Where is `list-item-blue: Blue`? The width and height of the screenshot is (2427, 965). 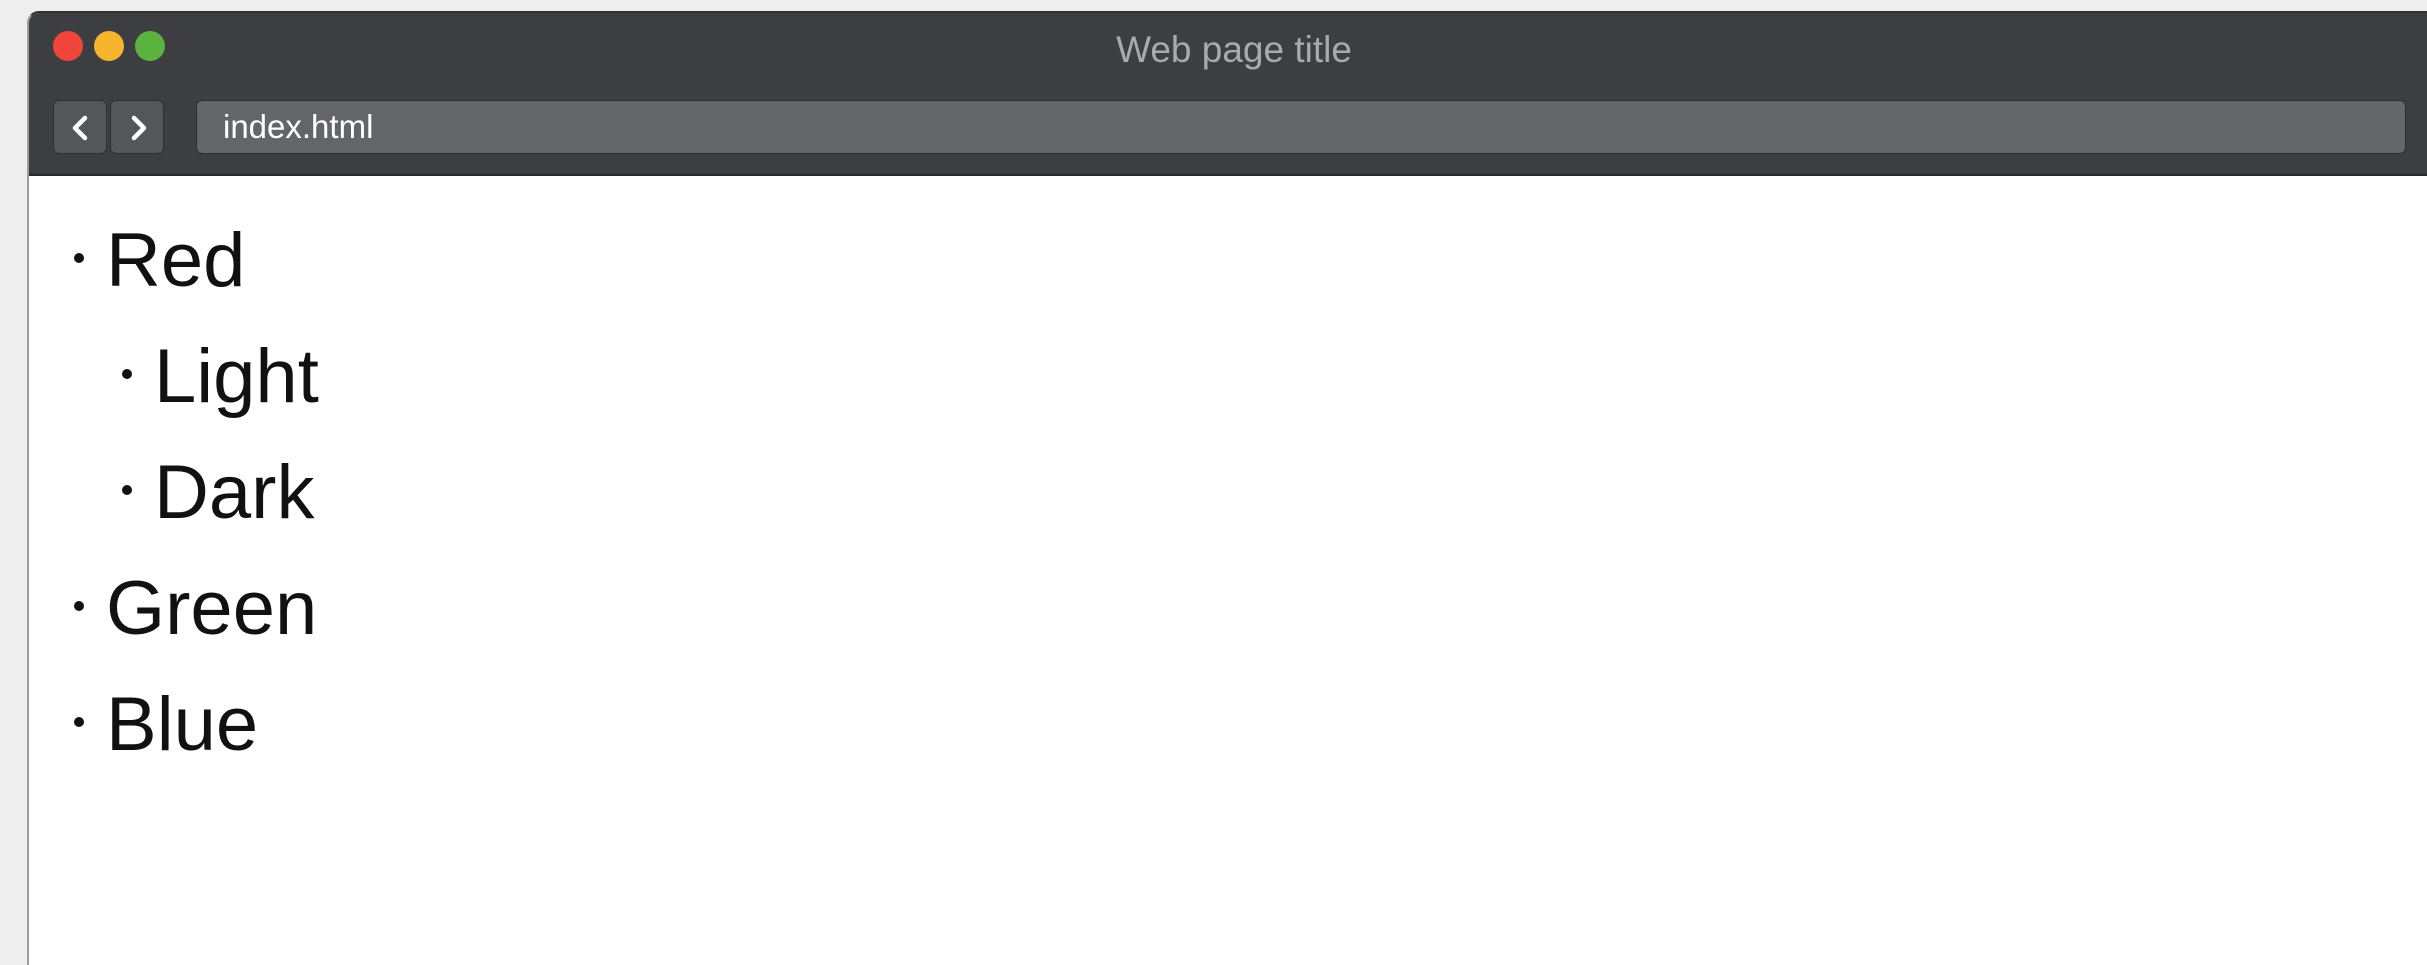 list-item-blue: Blue is located at coordinates (166, 725).